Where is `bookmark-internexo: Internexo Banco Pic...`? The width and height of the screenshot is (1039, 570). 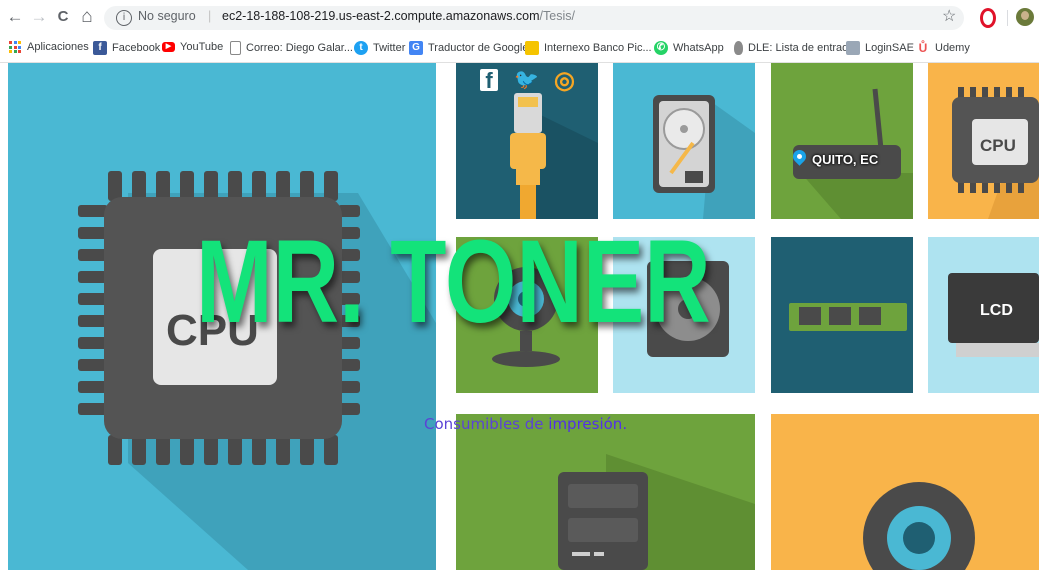 bookmark-internexo: Internexo Banco Pic... is located at coordinates (588, 48).